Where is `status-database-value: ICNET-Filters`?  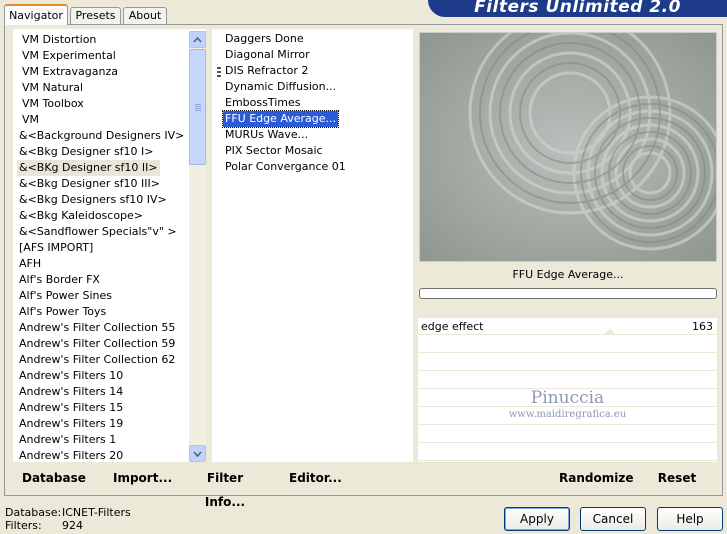 status-database-value: ICNET-Filters is located at coordinates (96, 512).